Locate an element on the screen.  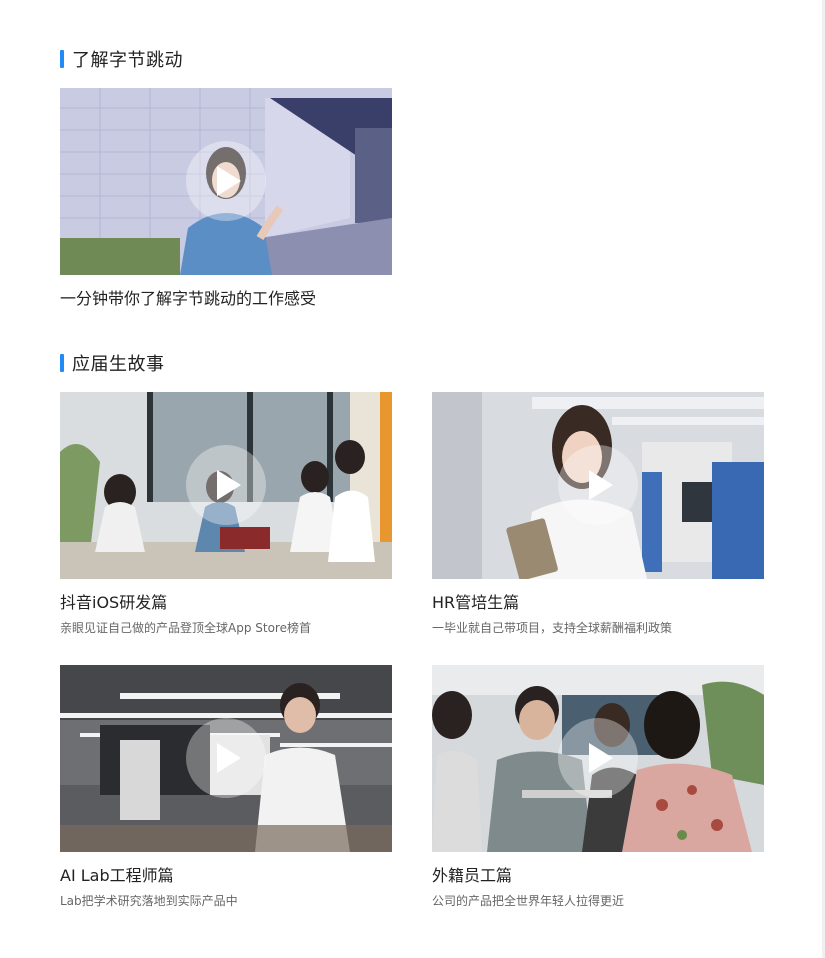
video-description: 亲眼见证自己做的产品登顶全球App Store榜首 is located at coordinates (185, 628).